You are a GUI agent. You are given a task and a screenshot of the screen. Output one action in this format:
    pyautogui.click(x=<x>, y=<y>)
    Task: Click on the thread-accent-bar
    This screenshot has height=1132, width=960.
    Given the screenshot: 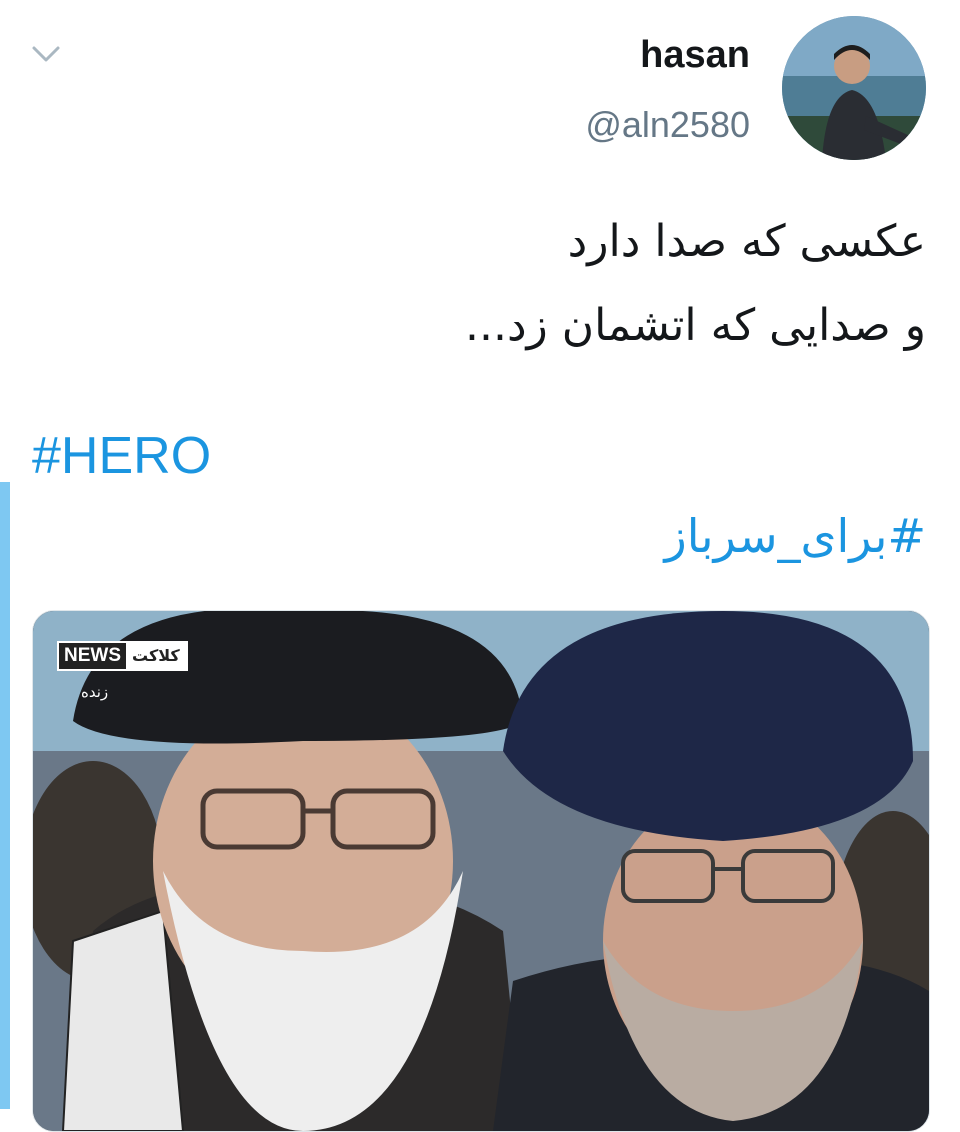 What is the action you would take?
    pyautogui.click(x=5, y=795)
    